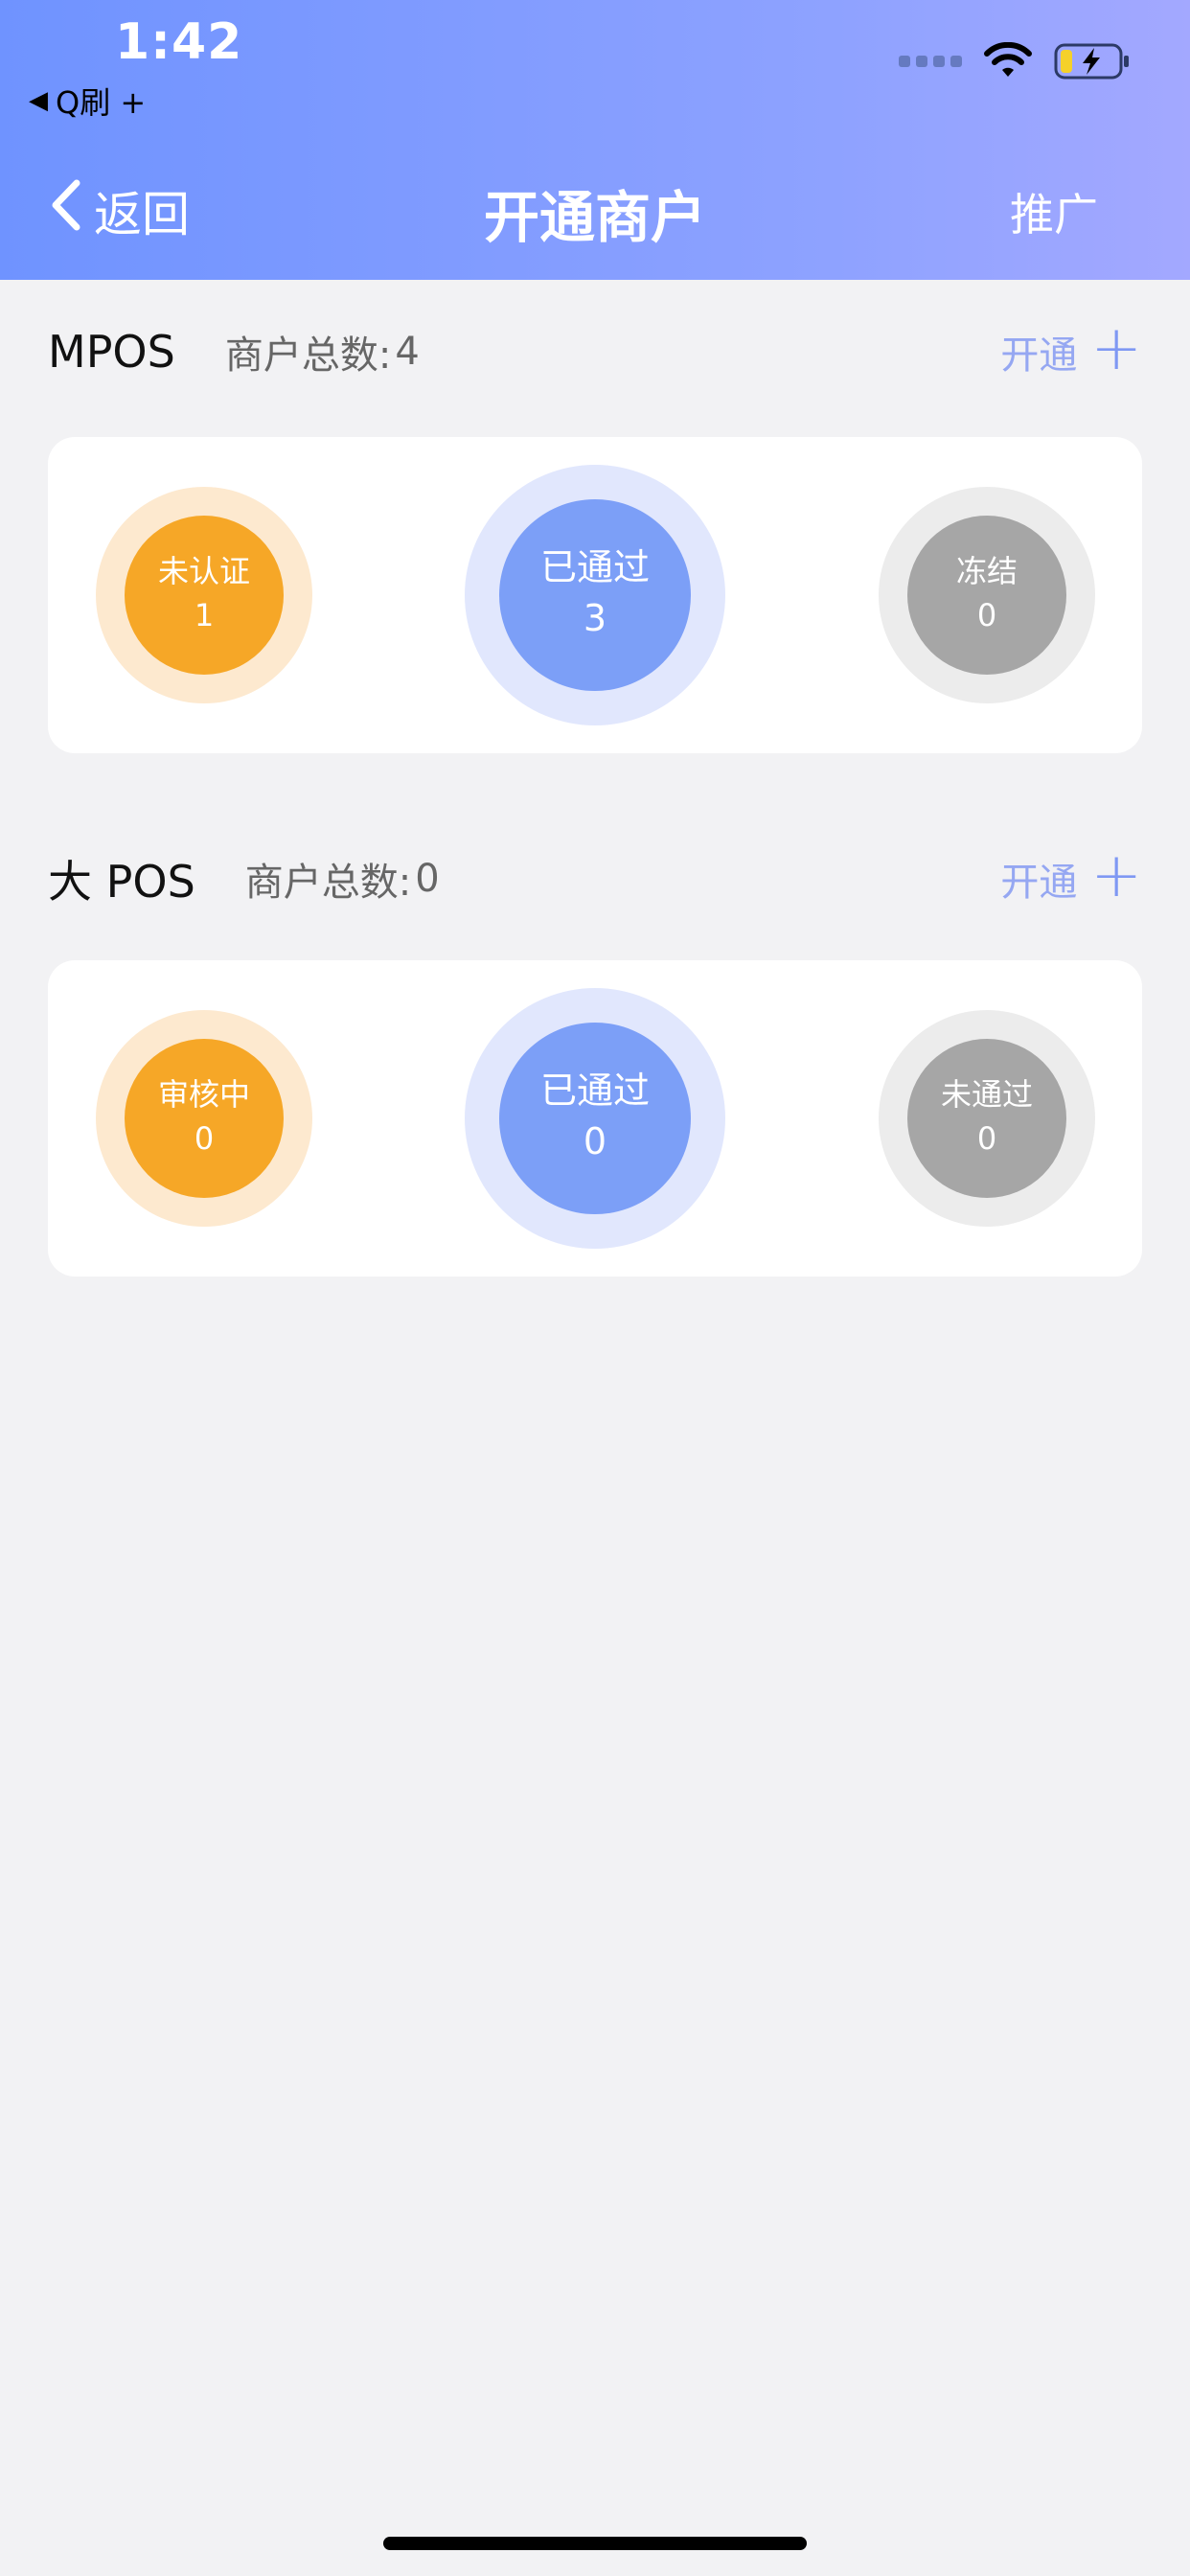 Image resolution: width=1190 pixels, height=2576 pixels. I want to click on status-circle-reviewing: 审核中 0, so click(204, 1118).